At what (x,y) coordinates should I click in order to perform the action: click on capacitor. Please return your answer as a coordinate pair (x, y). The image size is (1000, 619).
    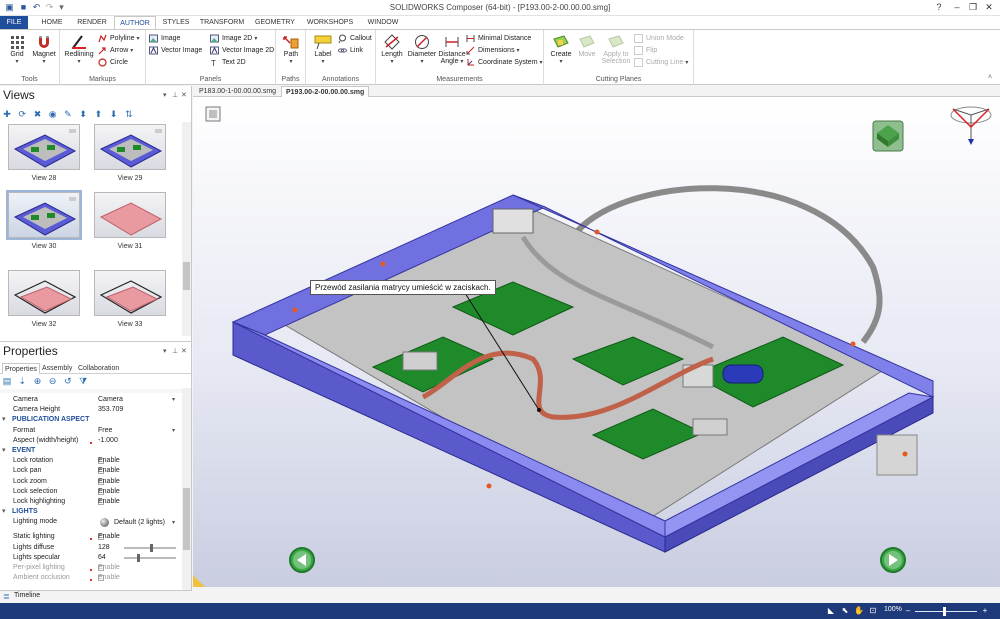
    Looking at the image, I should click on (743, 374).